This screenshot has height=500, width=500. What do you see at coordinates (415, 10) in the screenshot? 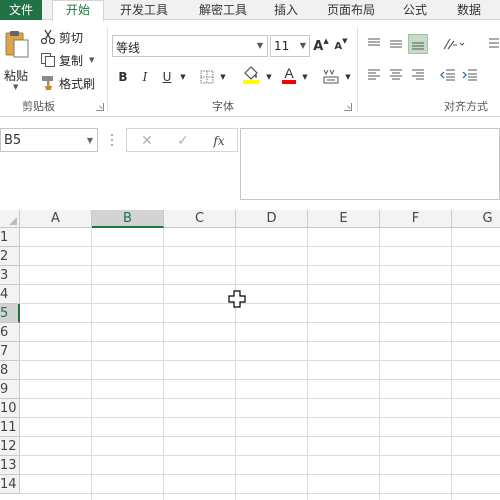
I see `tab-formulas: 公式` at bounding box center [415, 10].